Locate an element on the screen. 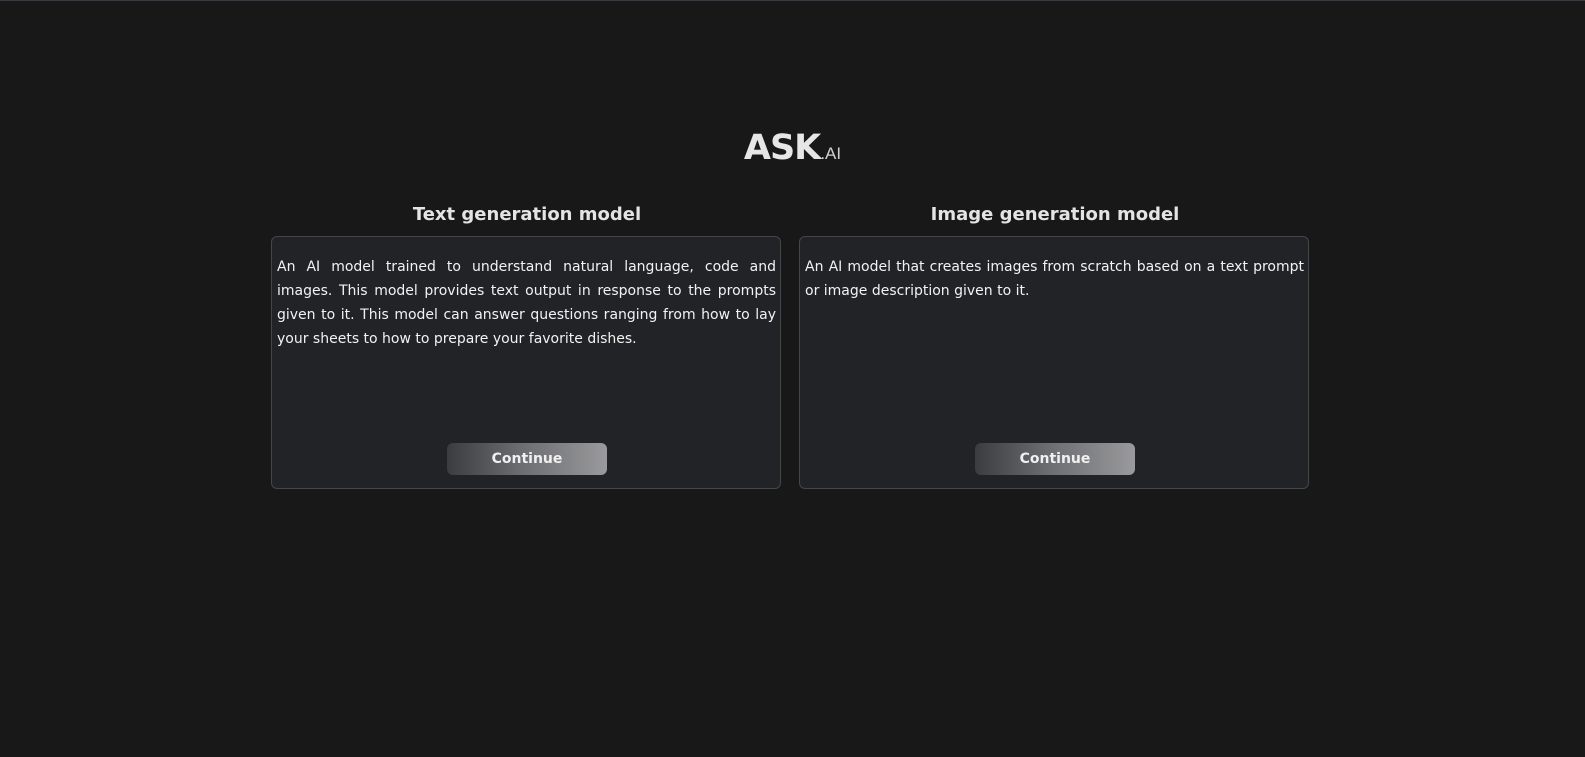 Image resolution: width=1585 pixels, height=757 pixels. logo-suffix-text: .AI is located at coordinates (831, 153).